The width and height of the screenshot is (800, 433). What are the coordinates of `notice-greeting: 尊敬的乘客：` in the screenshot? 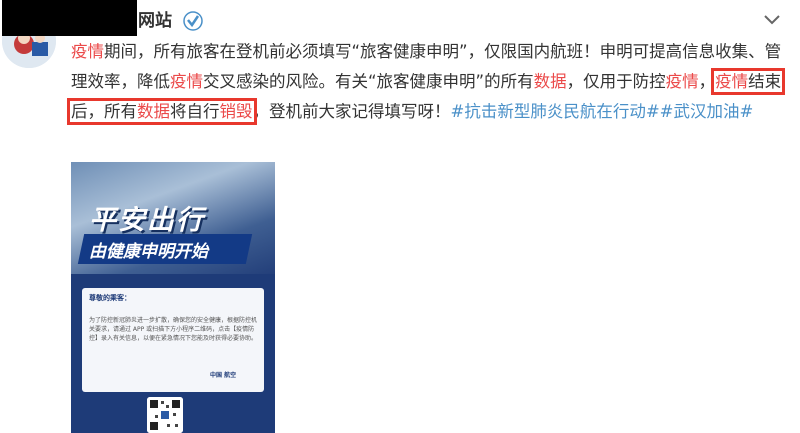 It's located at (110, 298).